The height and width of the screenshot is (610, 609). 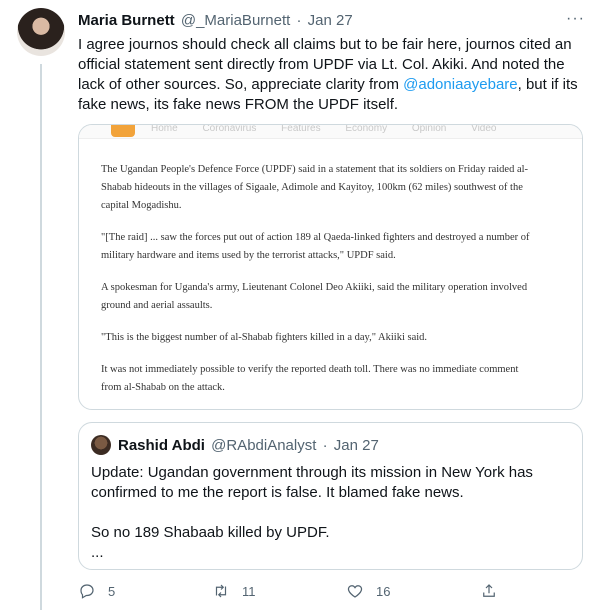 What do you see at coordinates (101, 445) in the screenshot?
I see `quoted-avatar` at bounding box center [101, 445].